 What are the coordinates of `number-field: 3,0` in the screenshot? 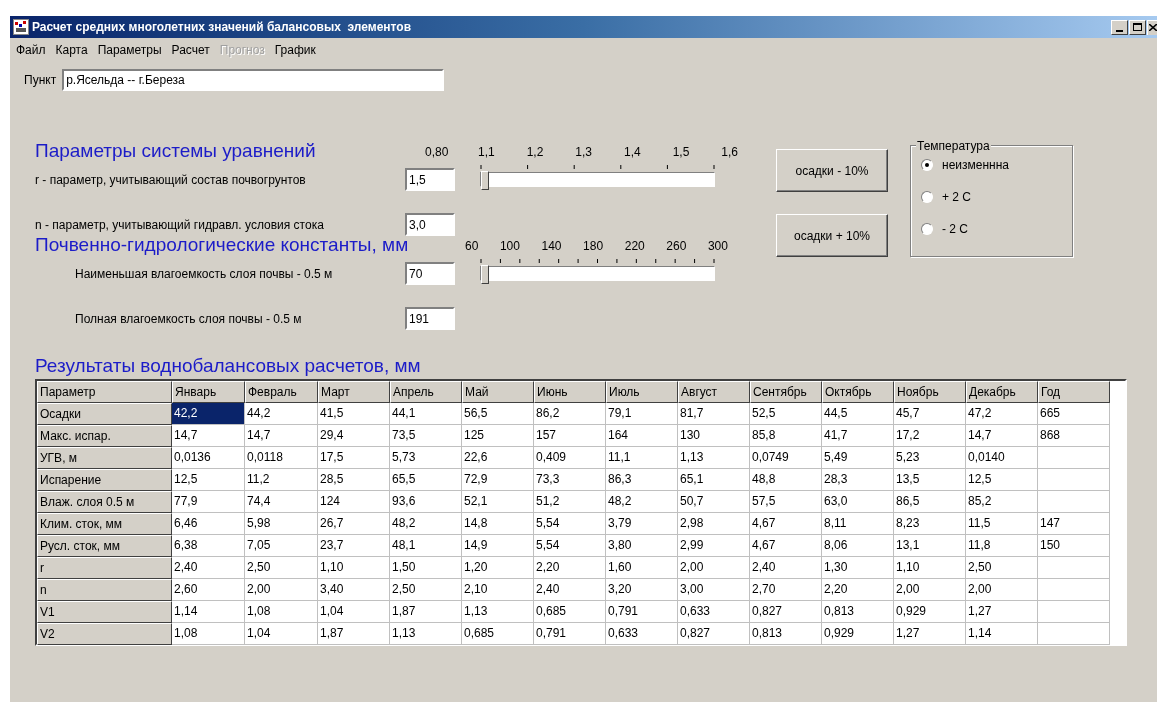 It's located at (430, 224).